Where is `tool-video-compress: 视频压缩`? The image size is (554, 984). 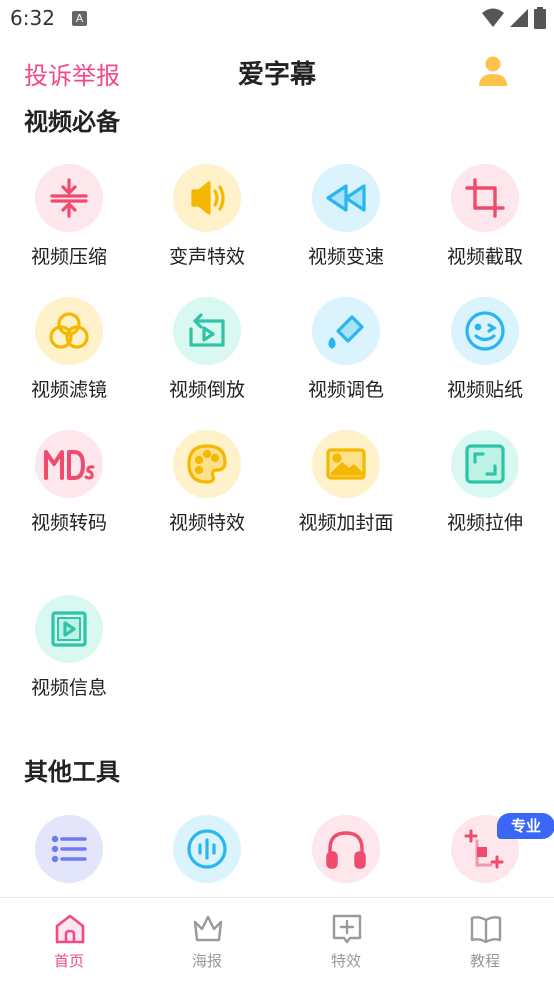
tool-video-compress: 视频压缩 is located at coordinates (69, 226).